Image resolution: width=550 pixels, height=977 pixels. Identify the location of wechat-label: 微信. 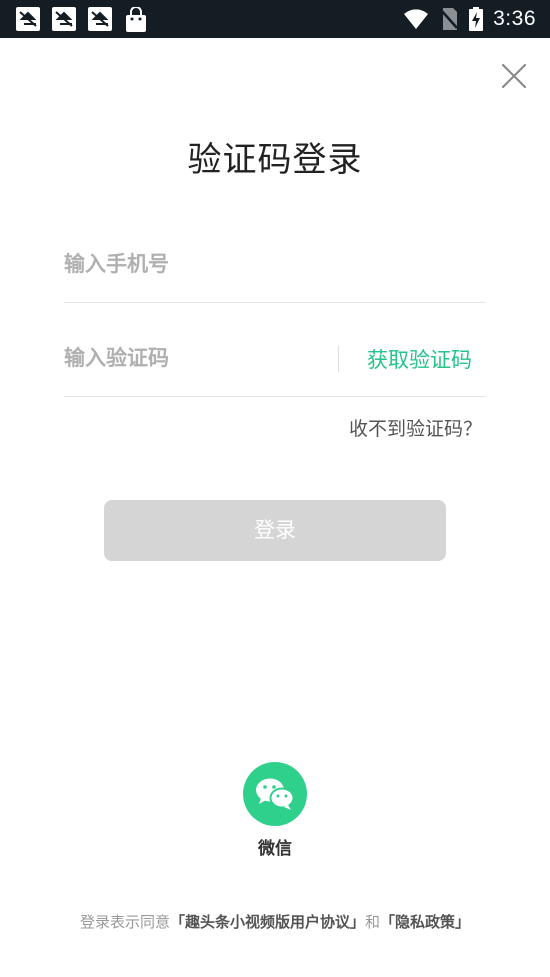
(275, 849).